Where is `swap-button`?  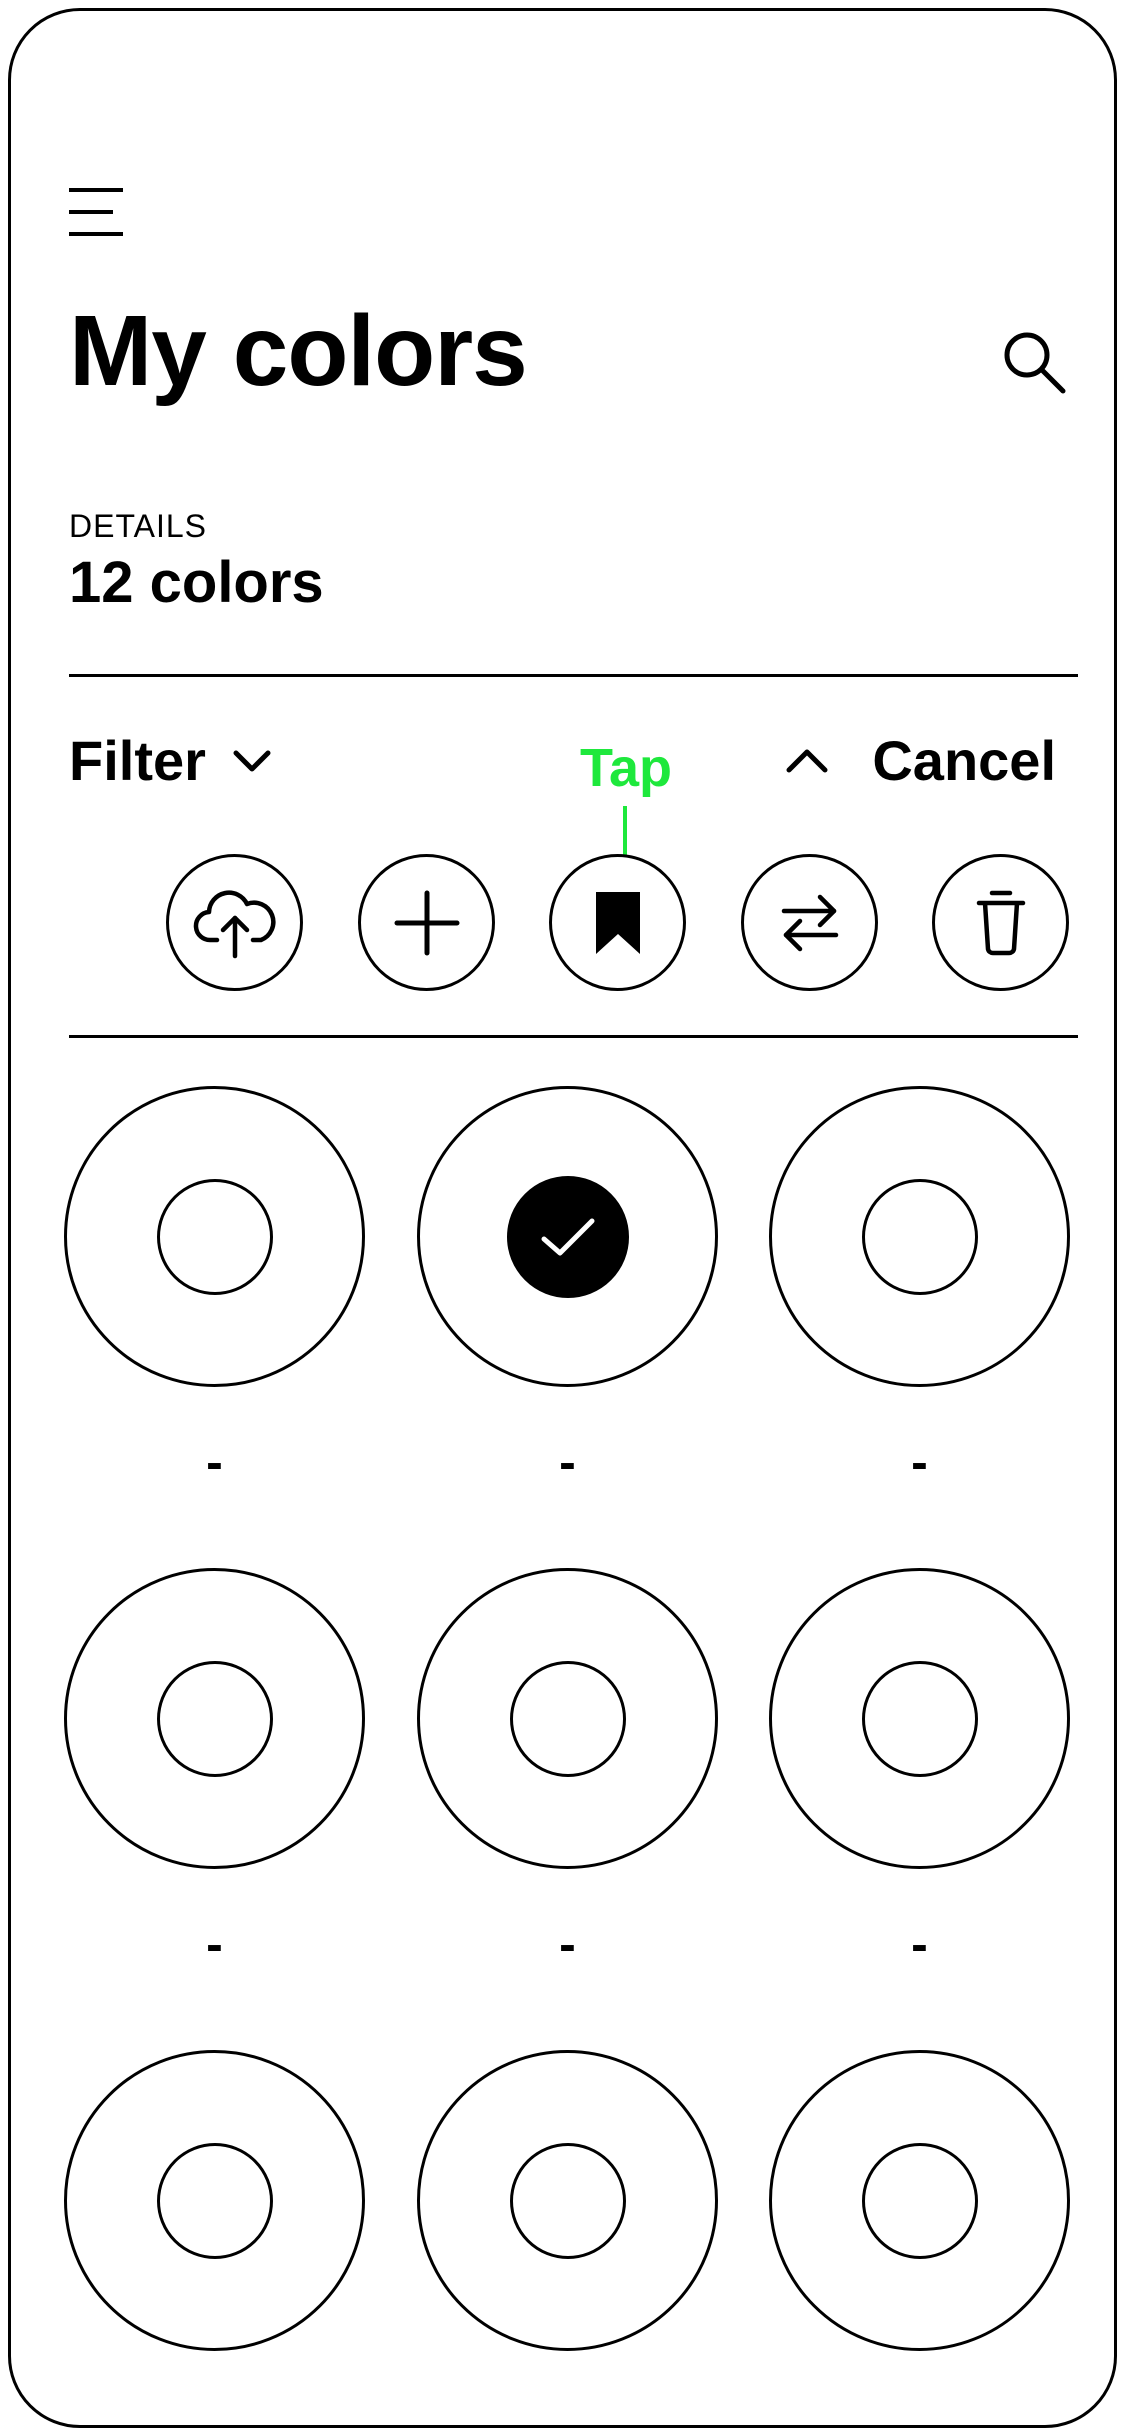
swap-button is located at coordinates (809, 922).